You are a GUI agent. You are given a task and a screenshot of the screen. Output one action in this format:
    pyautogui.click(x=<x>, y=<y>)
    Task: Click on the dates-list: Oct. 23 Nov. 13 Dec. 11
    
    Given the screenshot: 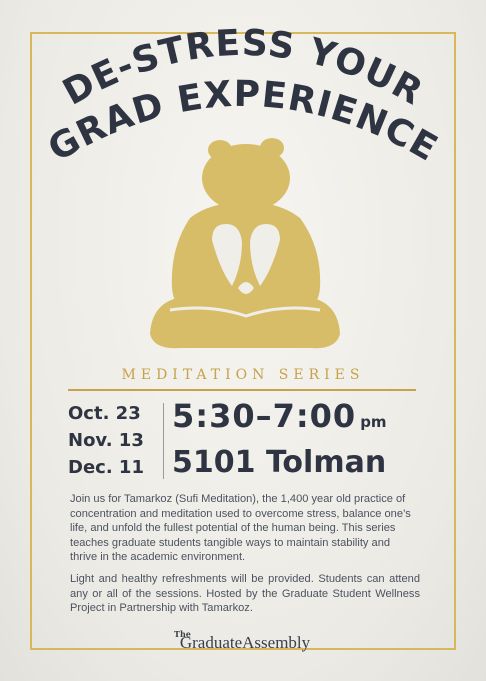 What is the action you would take?
    pyautogui.click(x=114, y=440)
    